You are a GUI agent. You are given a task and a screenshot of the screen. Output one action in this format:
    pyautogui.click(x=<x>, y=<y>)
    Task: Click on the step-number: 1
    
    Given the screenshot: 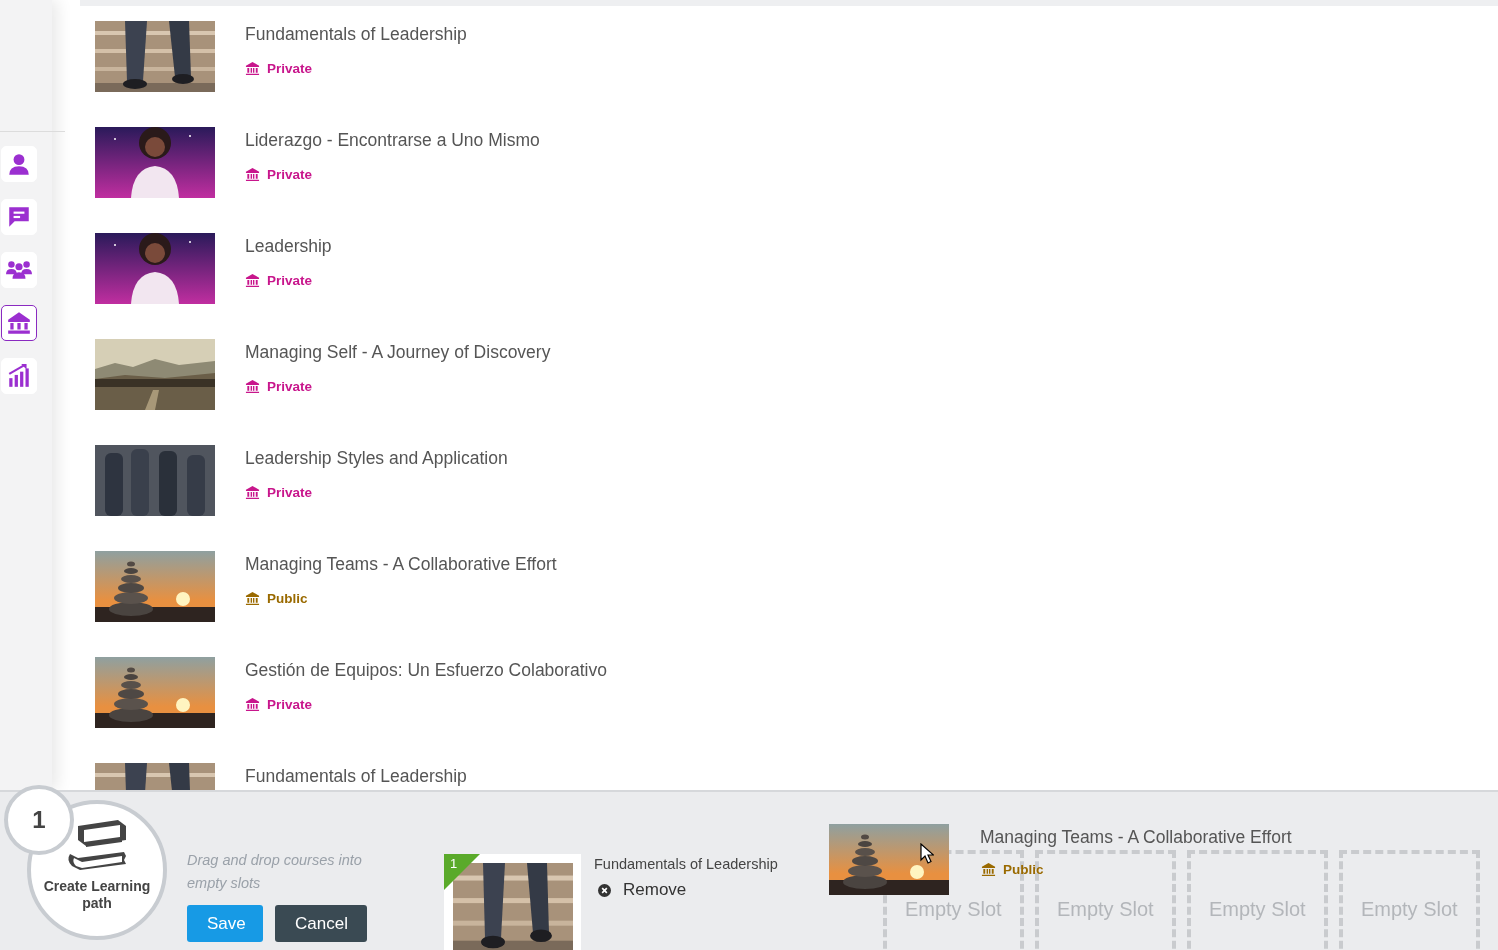 What is the action you would take?
    pyautogui.click(x=39, y=820)
    